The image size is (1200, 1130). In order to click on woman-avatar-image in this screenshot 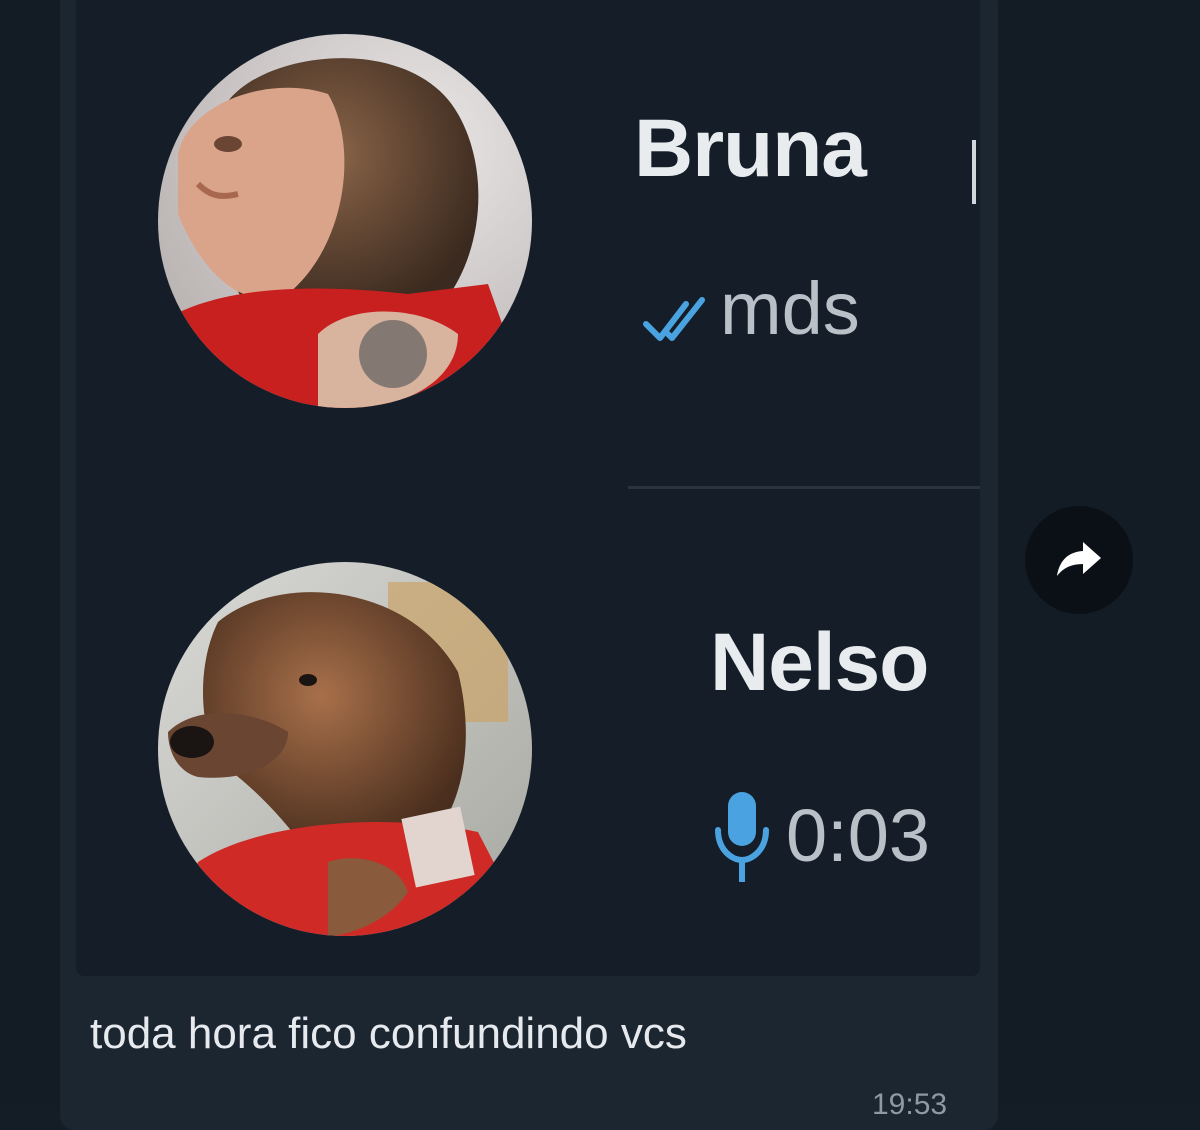, I will do `click(345, 221)`.